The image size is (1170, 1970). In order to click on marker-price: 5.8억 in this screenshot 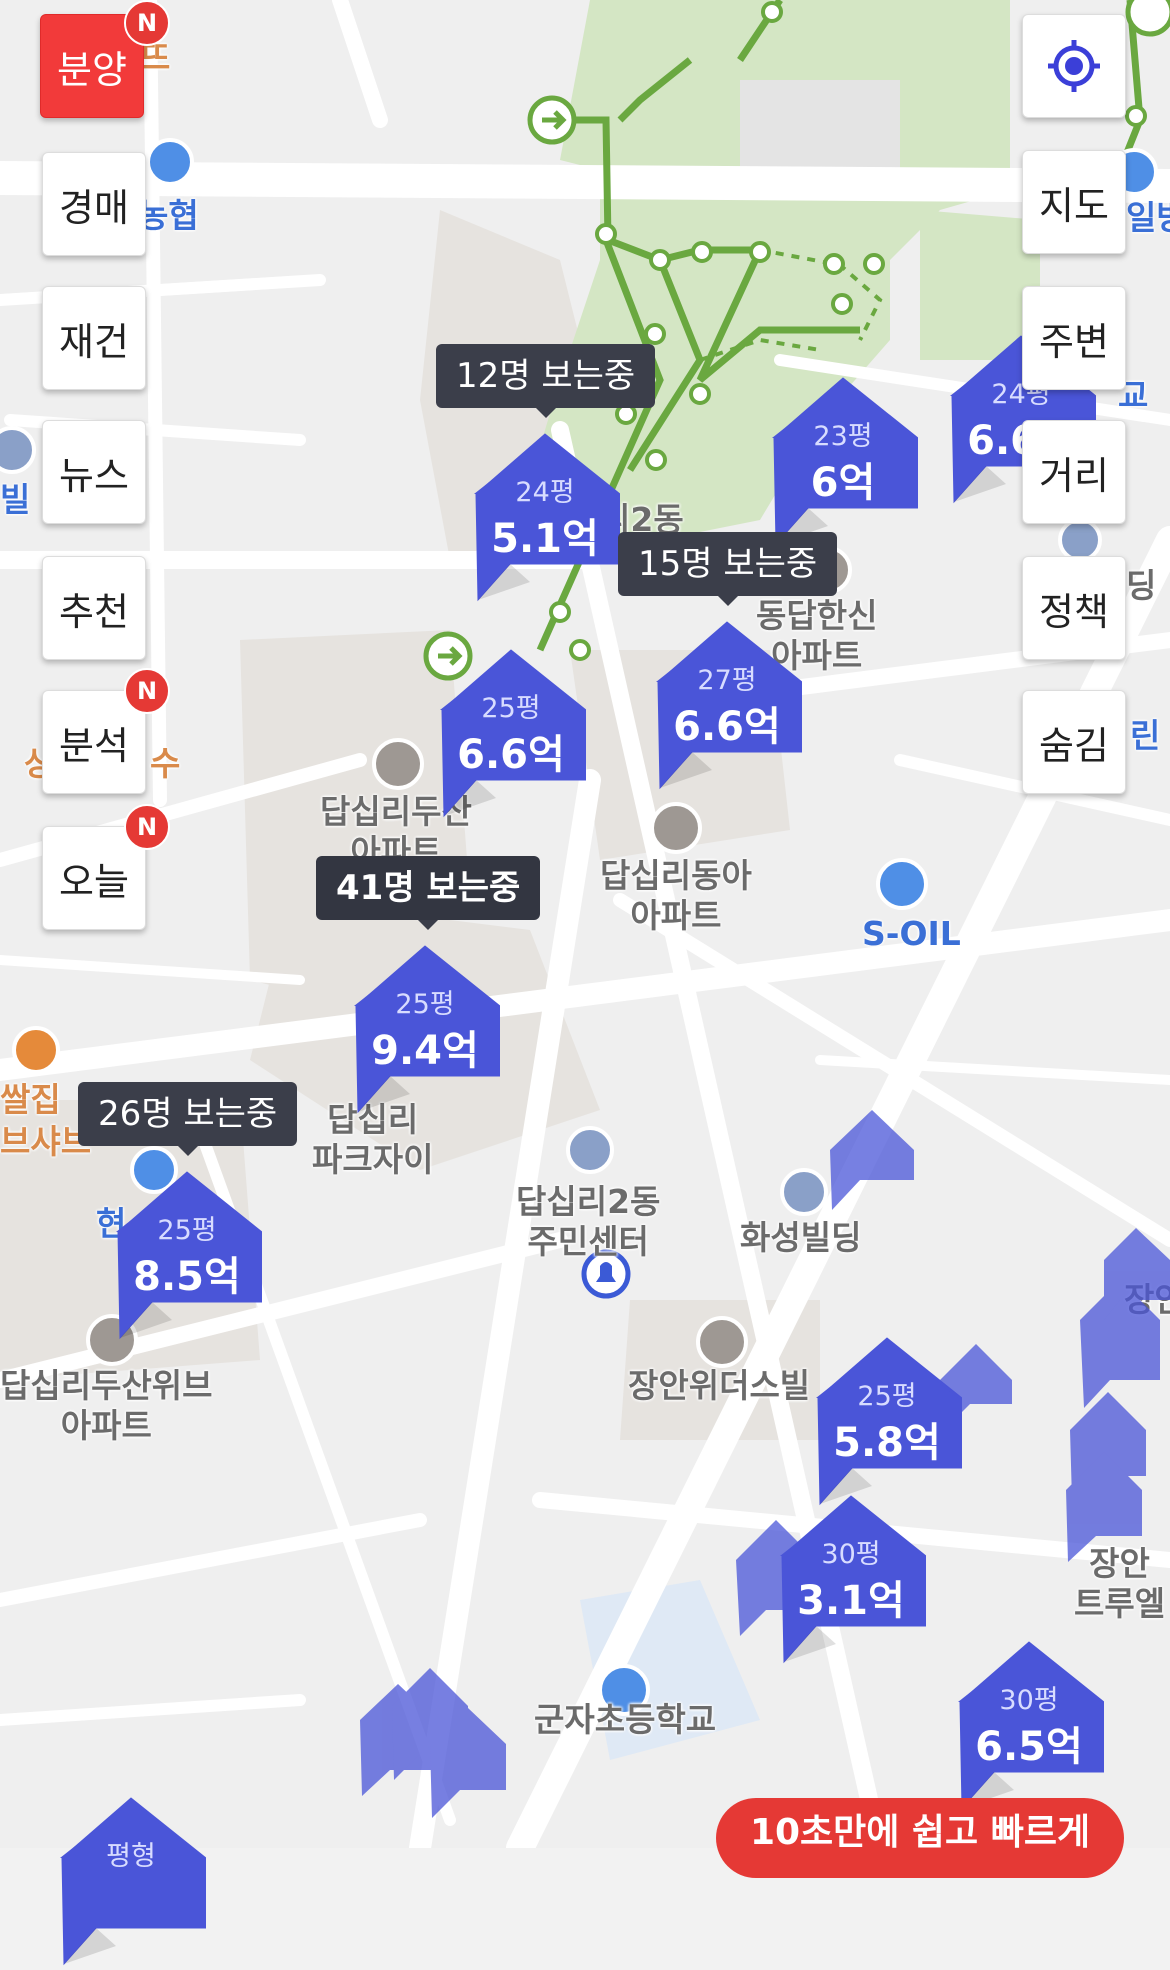, I will do `click(887, 1443)`.